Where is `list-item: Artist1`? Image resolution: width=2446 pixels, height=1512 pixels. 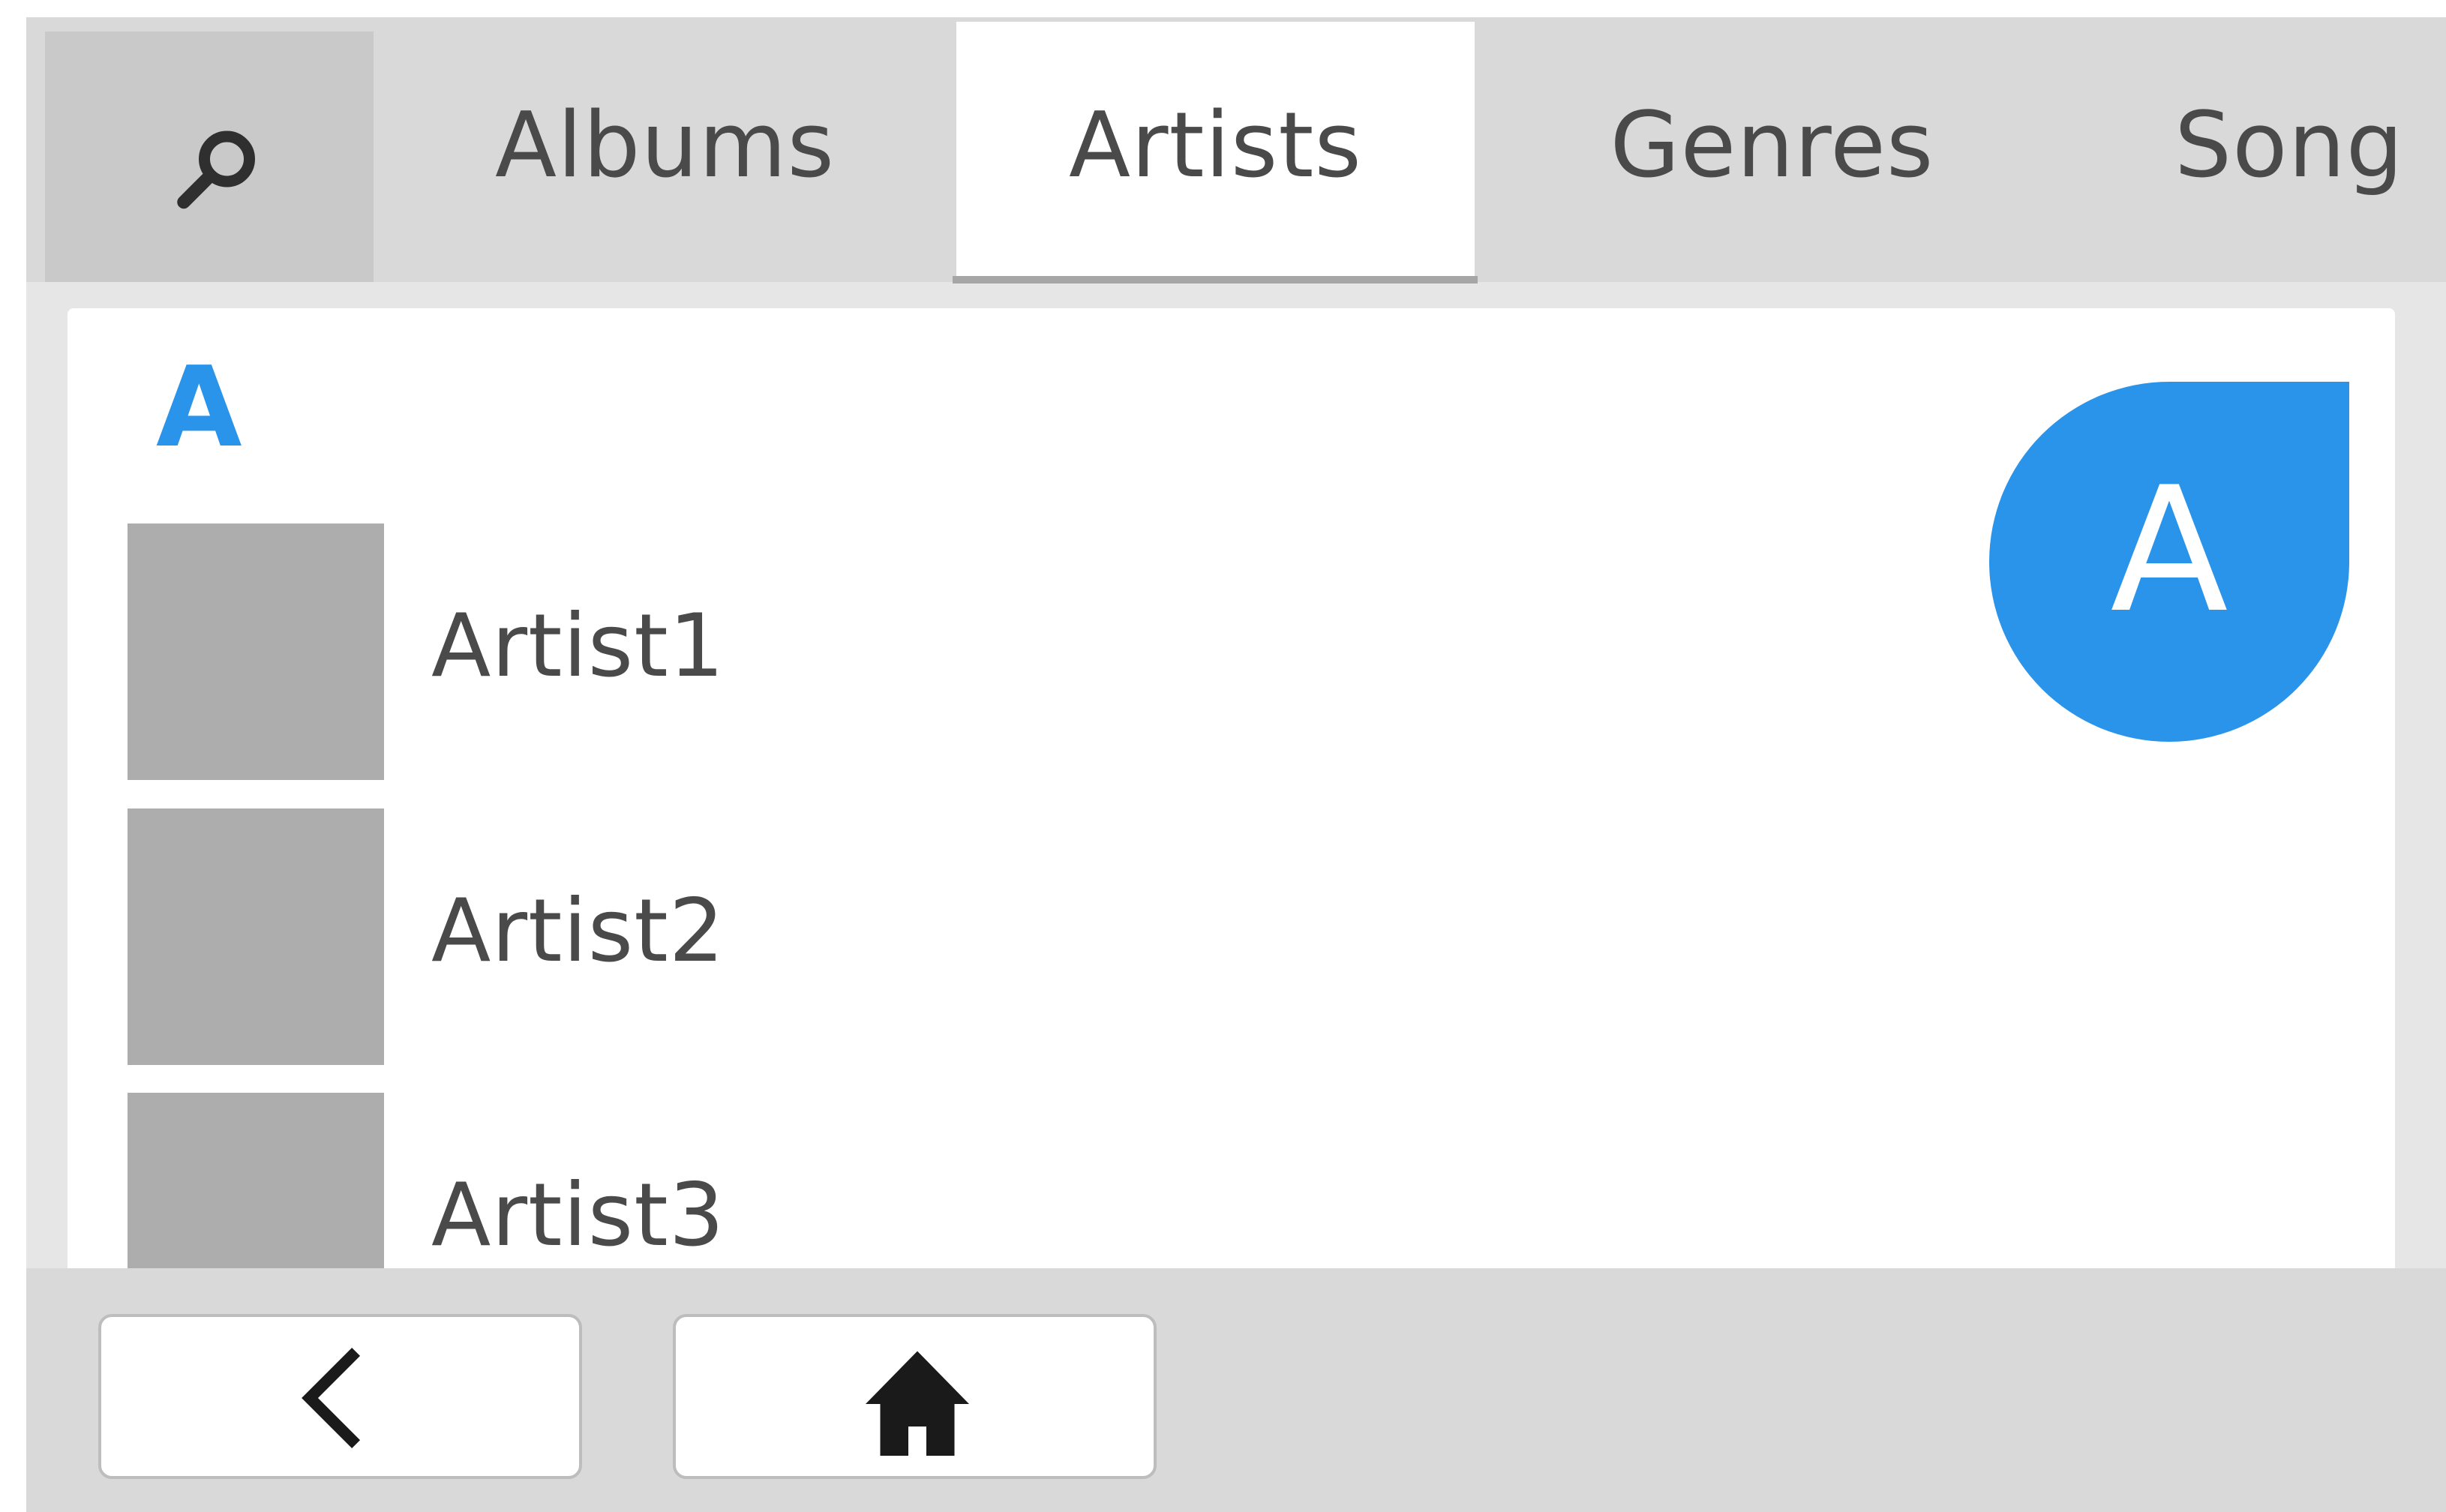
list-item: Artist1 is located at coordinates (1028, 652).